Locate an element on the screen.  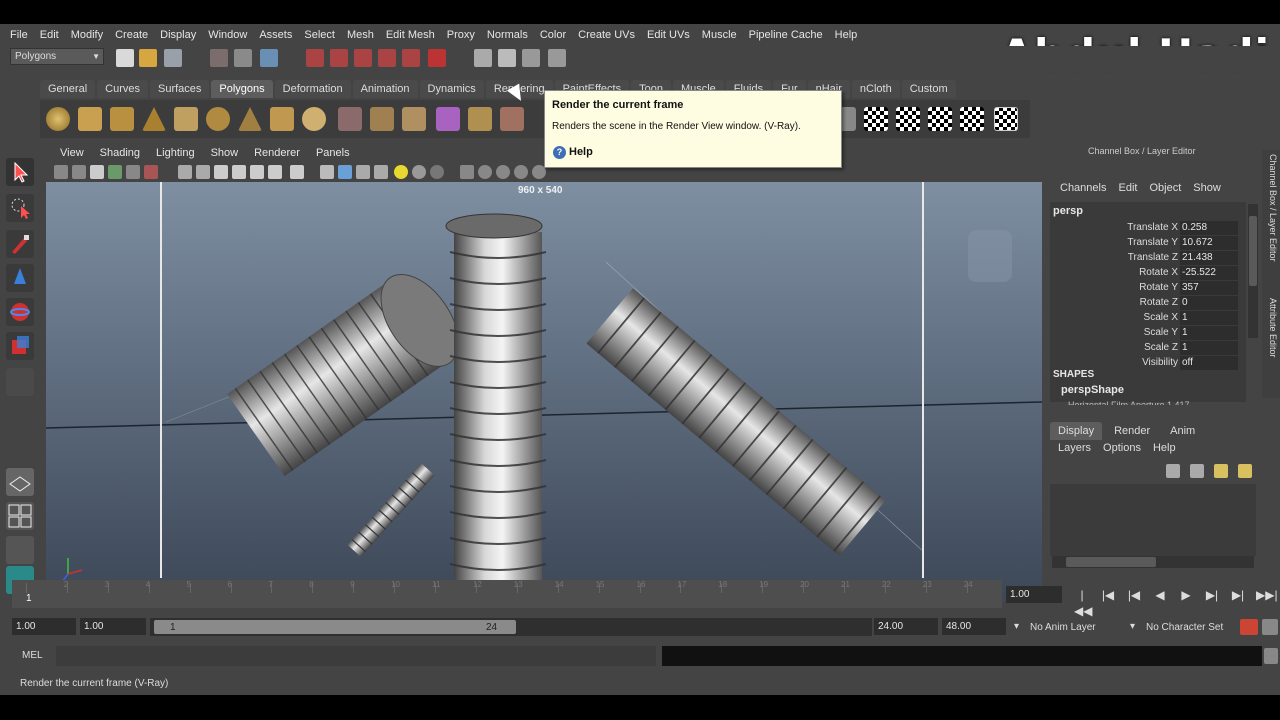
tab-channel-box: Channel Box / Layer Editor is located at coordinates (1271, 208).